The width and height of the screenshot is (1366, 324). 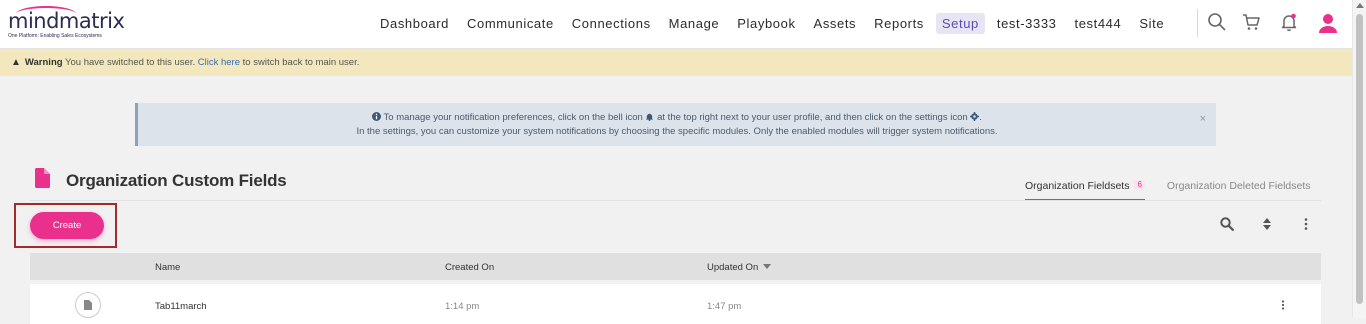 What do you see at coordinates (55, 36) in the screenshot?
I see `logo-tagline: One Platform: Enabling Sales Ecosystems` at bounding box center [55, 36].